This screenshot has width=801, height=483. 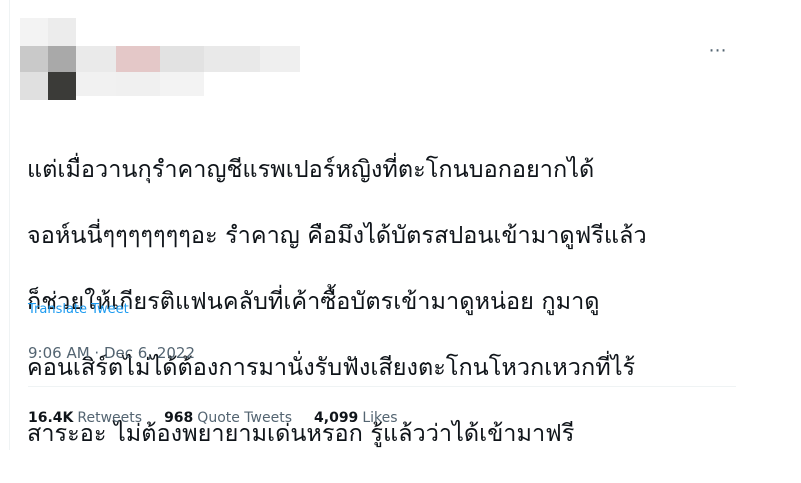 I want to click on likes-stat: 4,099 Likes, so click(x=356, y=418).